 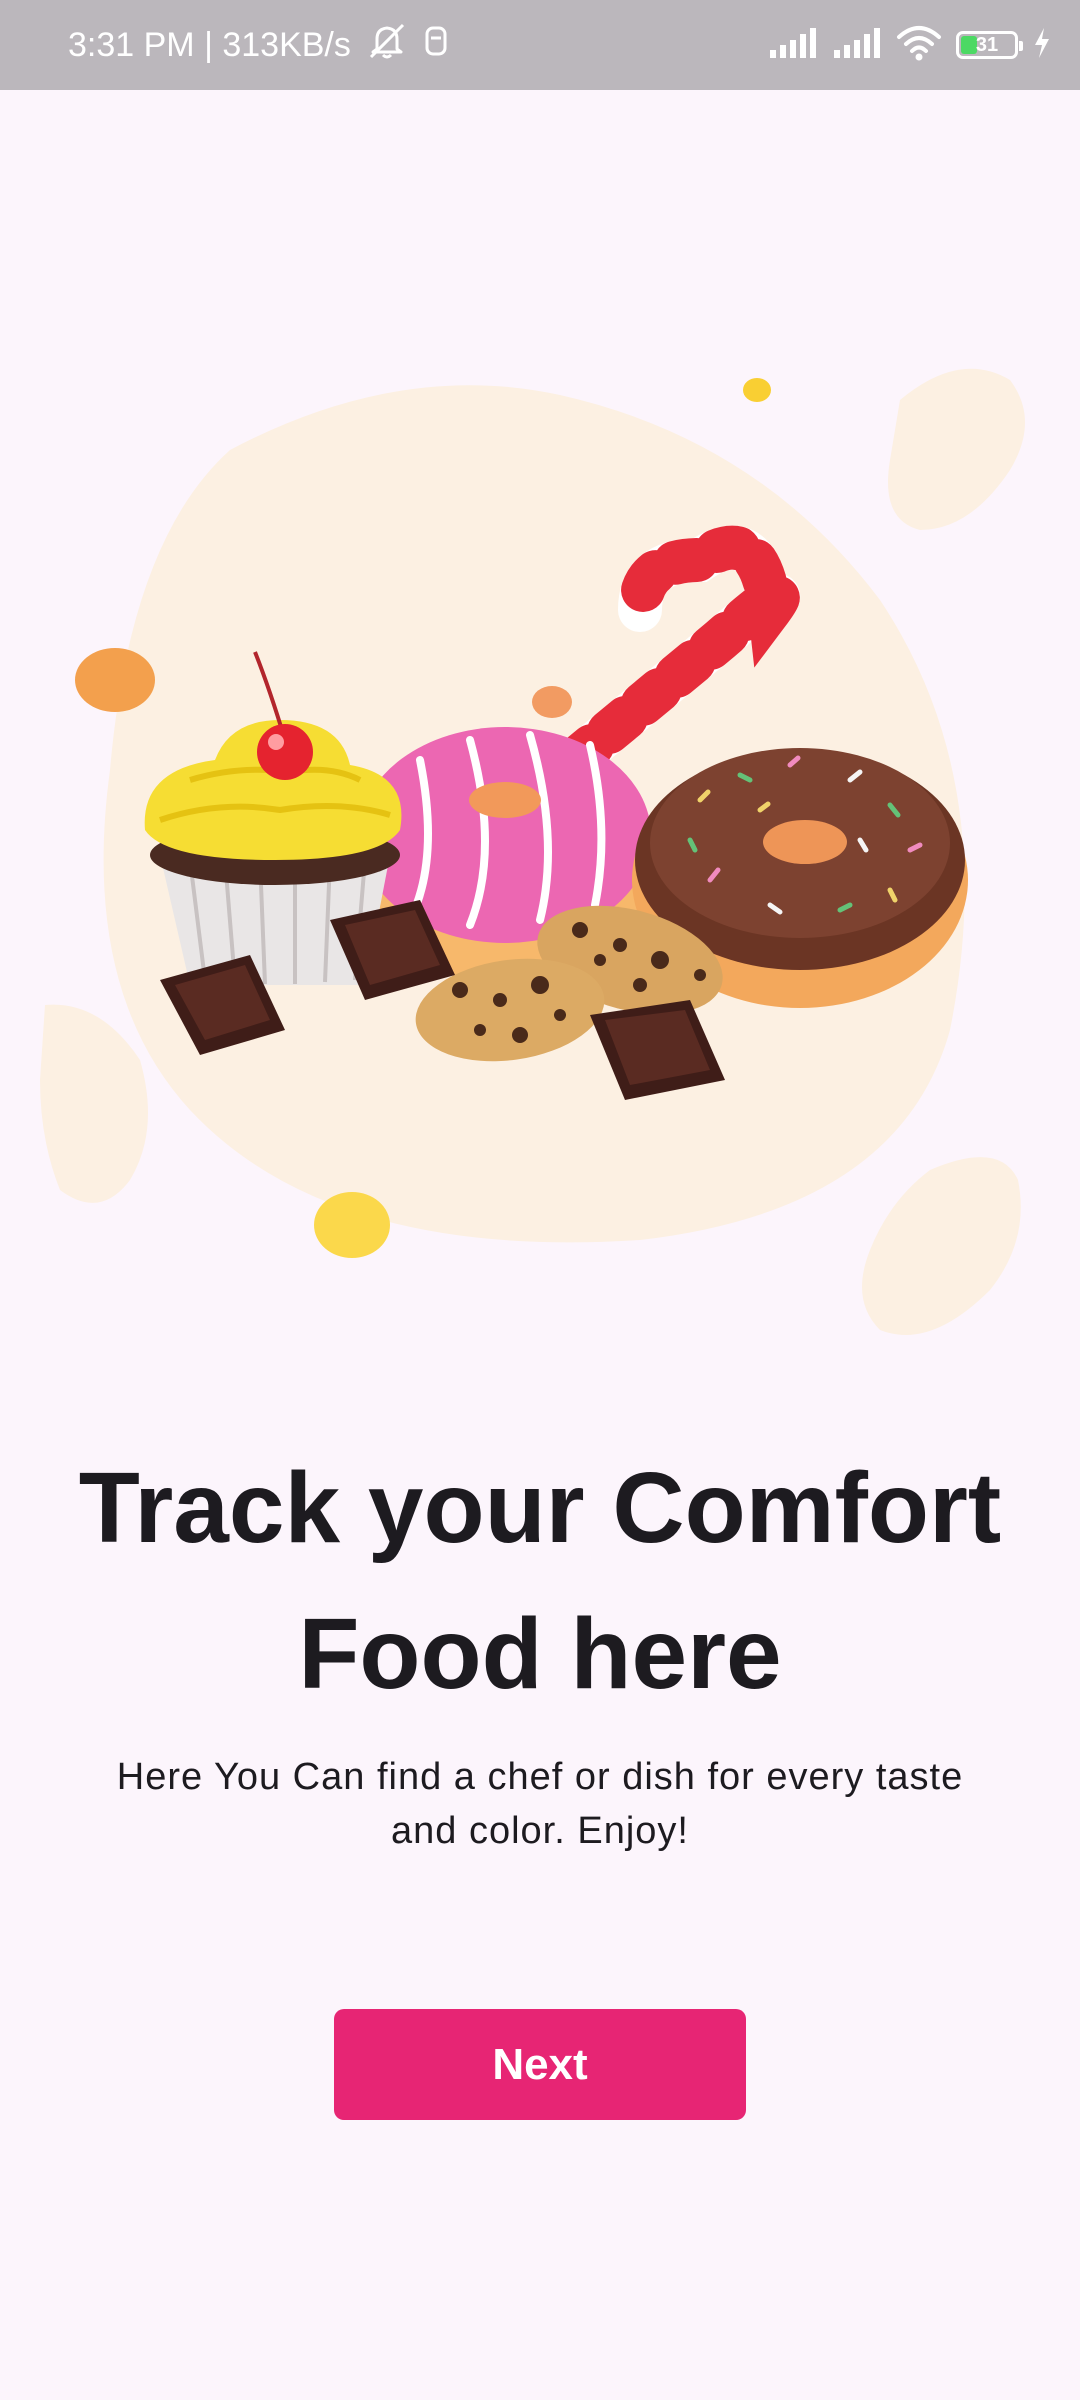 I want to click on onboarding-title: Track your Comfort Food here, so click(x=540, y=1581).